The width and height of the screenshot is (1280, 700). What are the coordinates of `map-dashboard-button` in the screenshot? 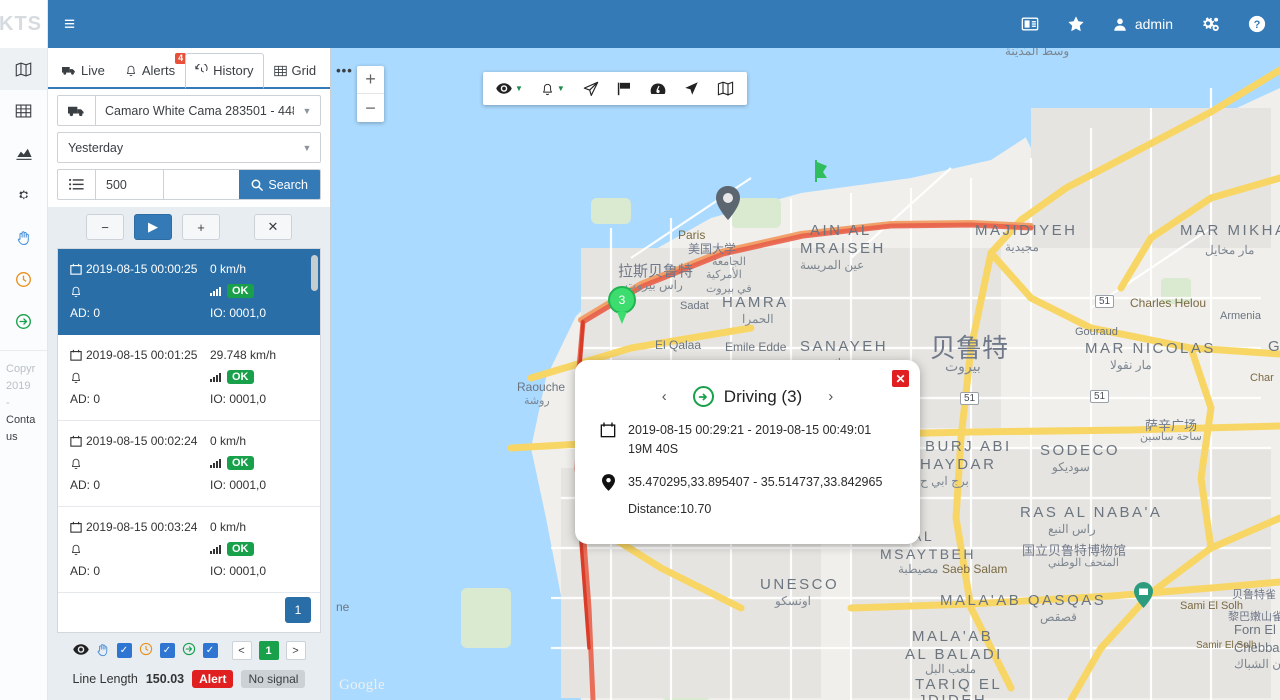 It's located at (658, 88).